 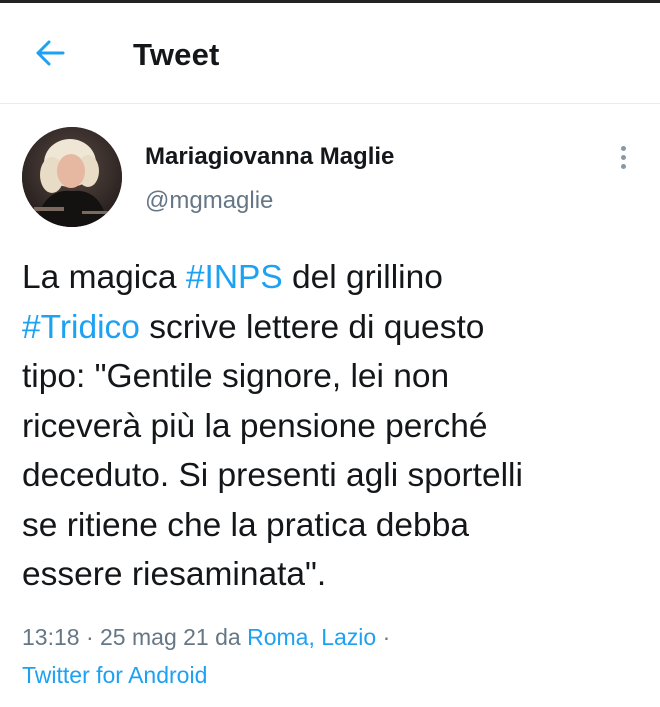 I want to click on hashtag-link: #INPS, so click(x=234, y=277).